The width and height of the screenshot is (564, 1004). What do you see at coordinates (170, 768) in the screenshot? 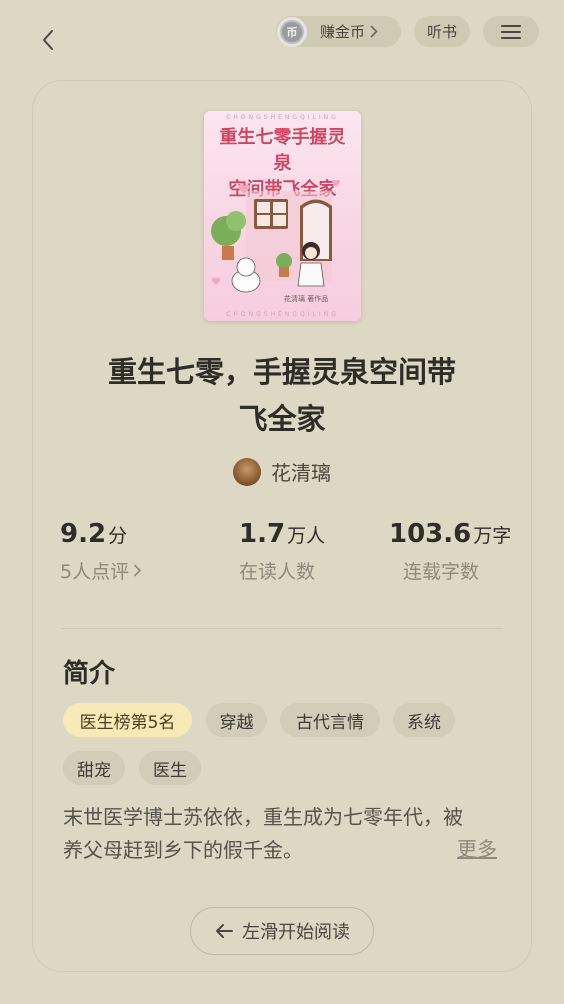
I see `tag-item: 医生` at bounding box center [170, 768].